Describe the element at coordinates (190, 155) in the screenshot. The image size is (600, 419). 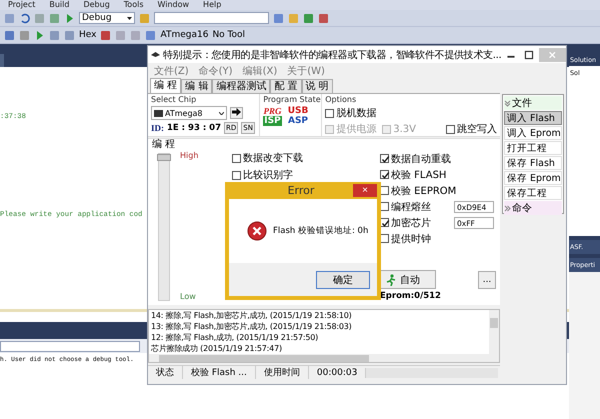
I see `high-label: High` at that location.